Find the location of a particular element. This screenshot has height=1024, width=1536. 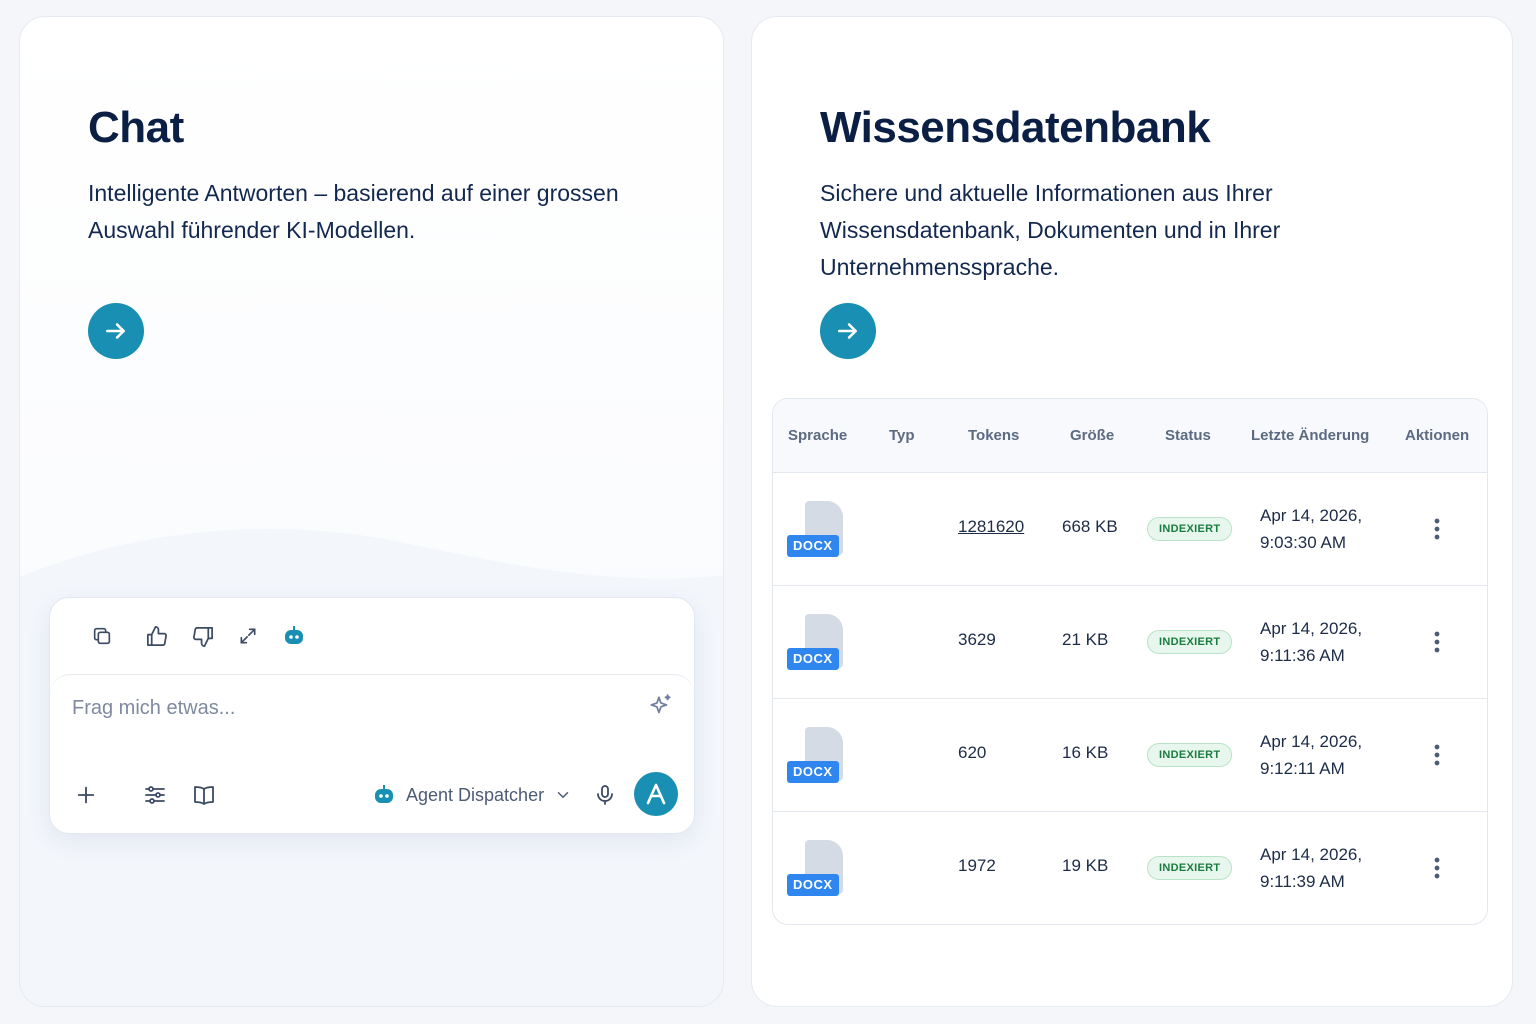

column-header-typ: Typ is located at coordinates (902, 435).